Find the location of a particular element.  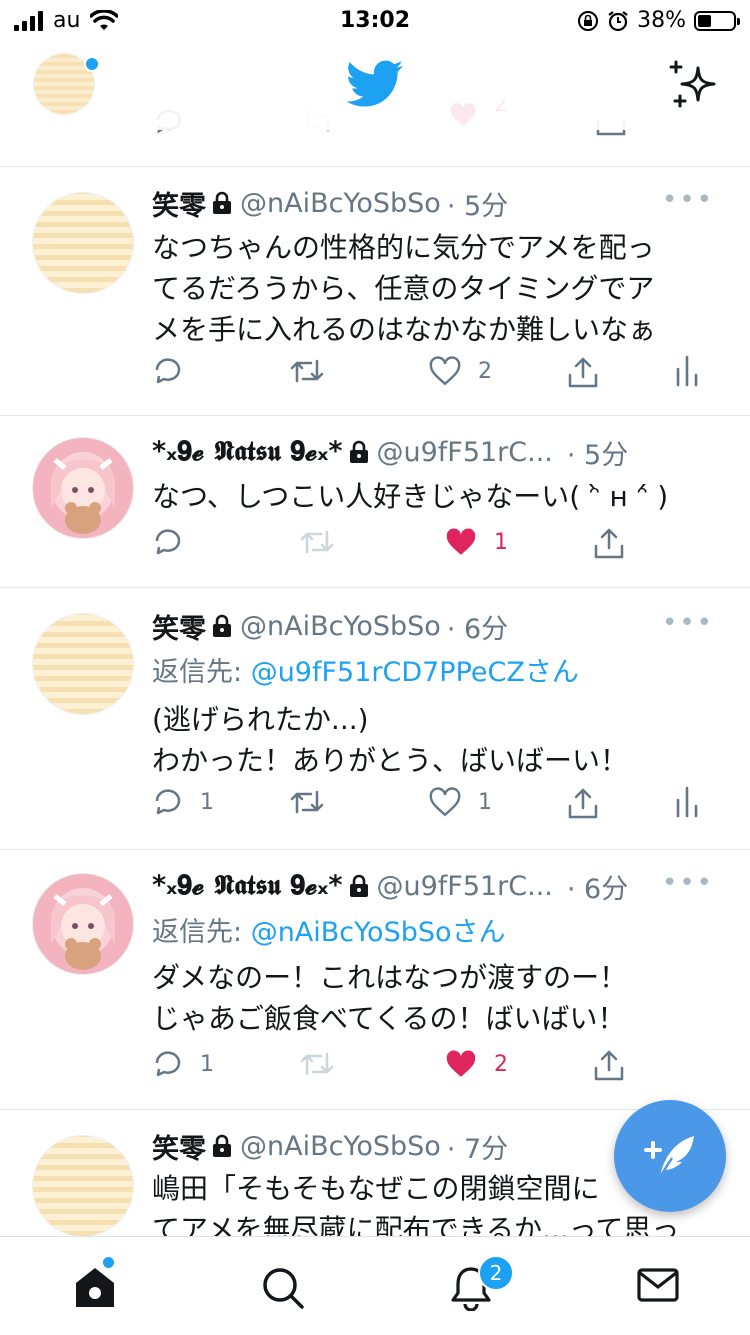

tweet-time: · 7分 is located at coordinates (477, 1149).